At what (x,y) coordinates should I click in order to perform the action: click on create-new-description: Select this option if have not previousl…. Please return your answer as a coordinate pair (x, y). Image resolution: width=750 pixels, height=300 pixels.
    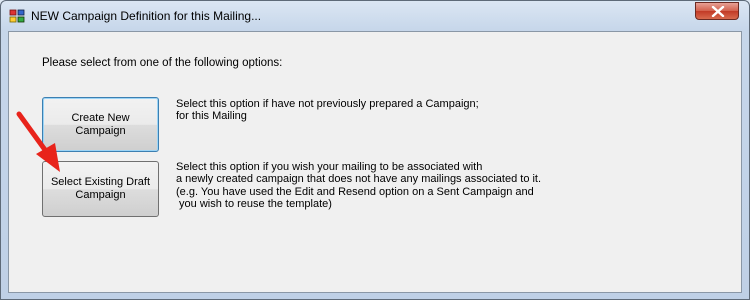
    Looking at the image, I should click on (327, 110).